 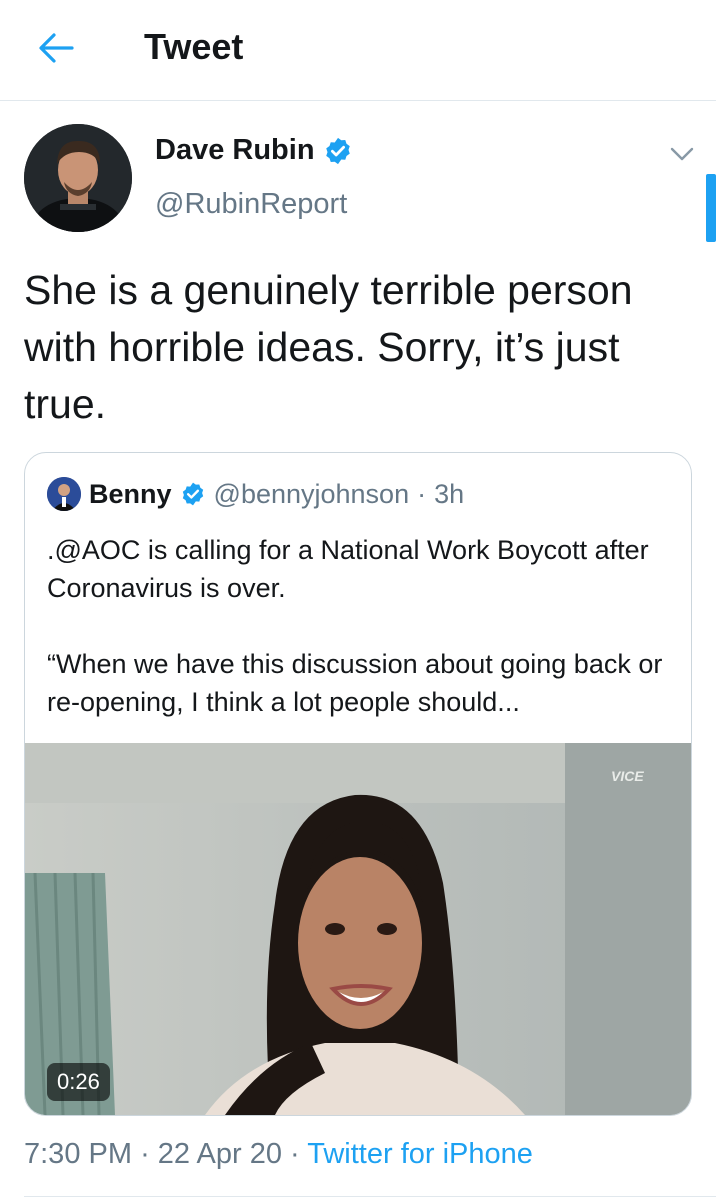 I want to click on arrow-left-icon, so click(x=56, y=48).